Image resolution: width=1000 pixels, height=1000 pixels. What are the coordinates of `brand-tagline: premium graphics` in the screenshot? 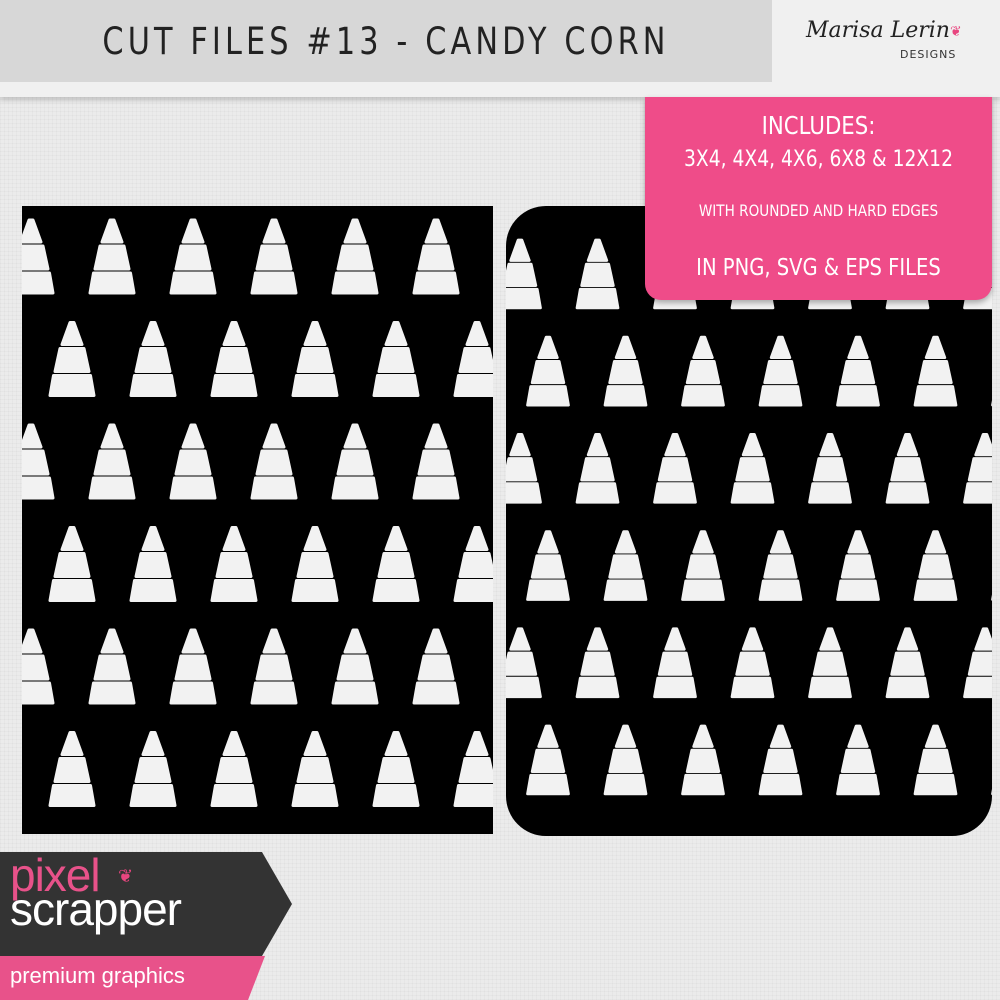 It's located at (97, 975).